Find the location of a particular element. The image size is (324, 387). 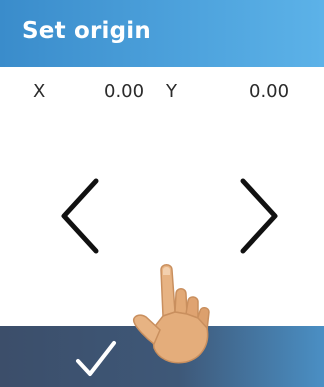

confirm-button is located at coordinates (97, 359).